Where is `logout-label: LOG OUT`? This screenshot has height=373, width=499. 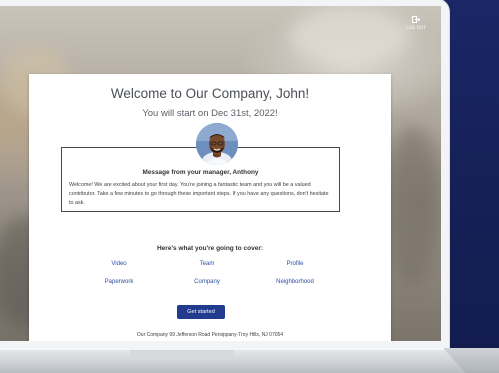
logout-label: LOG OUT is located at coordinates (416, 27).